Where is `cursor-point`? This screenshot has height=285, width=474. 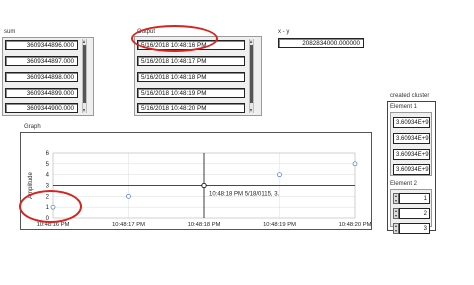 cursor-point is located at coordinates (204, 185).